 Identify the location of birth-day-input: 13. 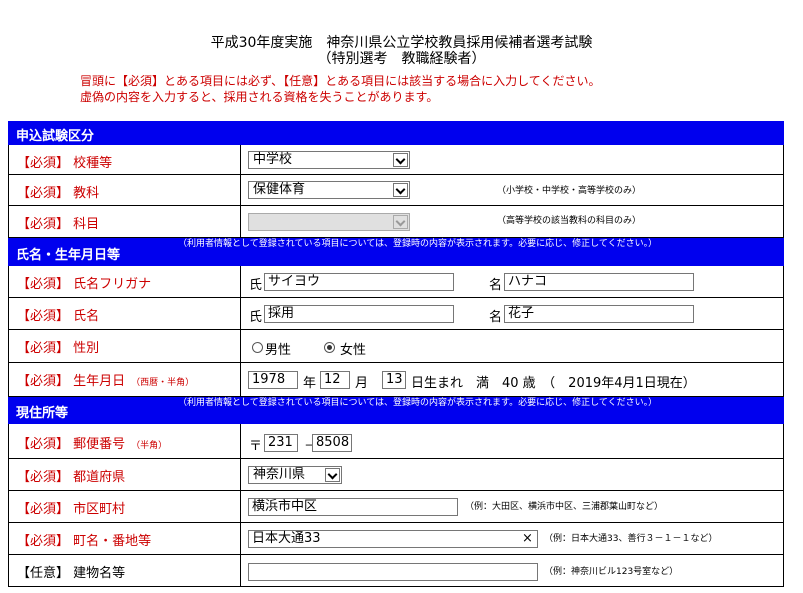
(394, 380).